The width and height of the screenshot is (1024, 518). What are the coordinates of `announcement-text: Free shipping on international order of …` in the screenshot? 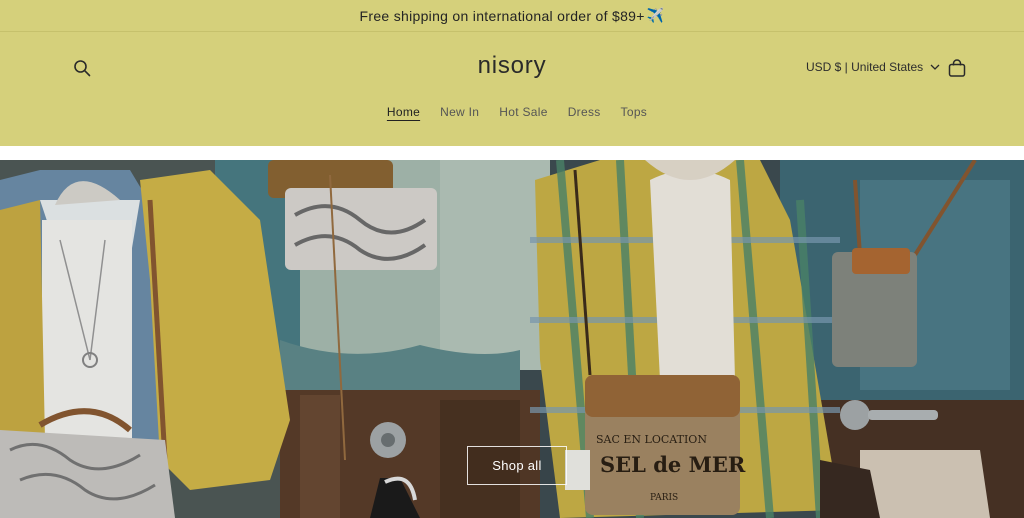 It's located at (502, 15).